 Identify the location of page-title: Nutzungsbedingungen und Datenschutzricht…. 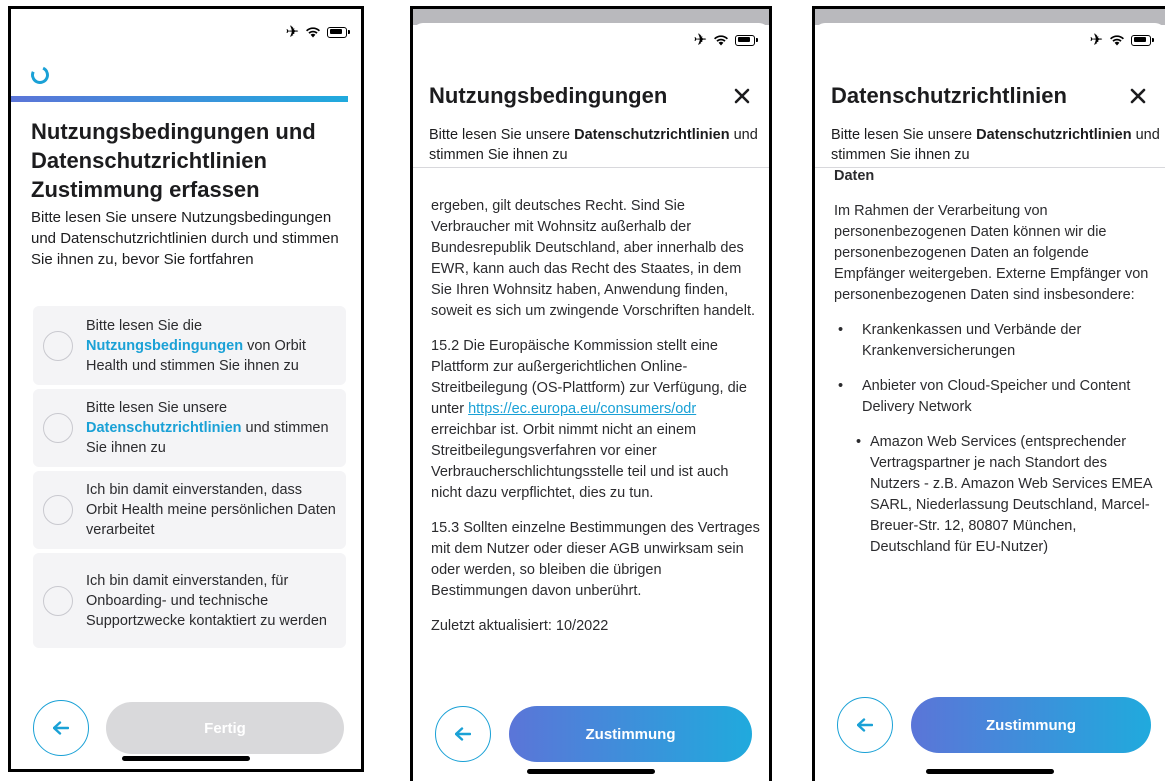
(173, 160).